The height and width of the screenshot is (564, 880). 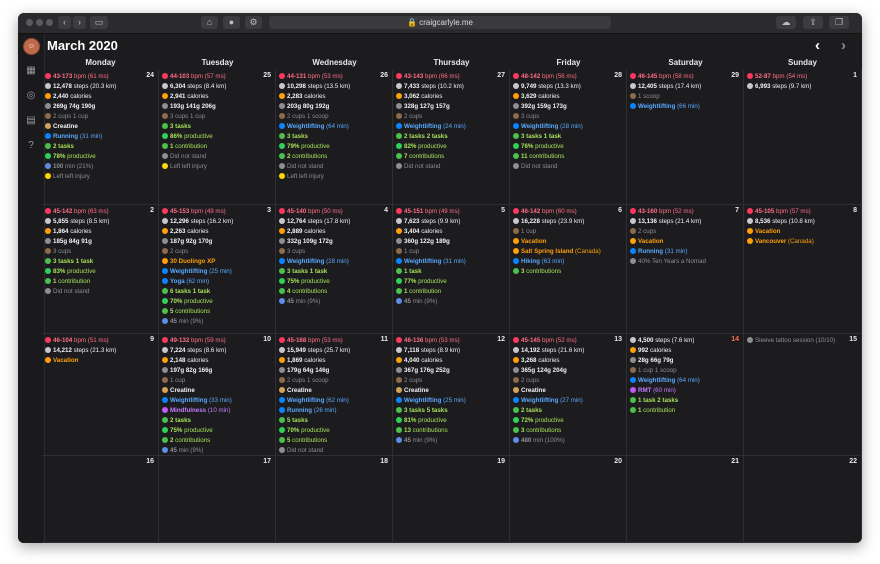 What do you see at coordinates (410, 281) in the screenshot?
I see `metric-text: 77%` at bounding box center [410, 281].